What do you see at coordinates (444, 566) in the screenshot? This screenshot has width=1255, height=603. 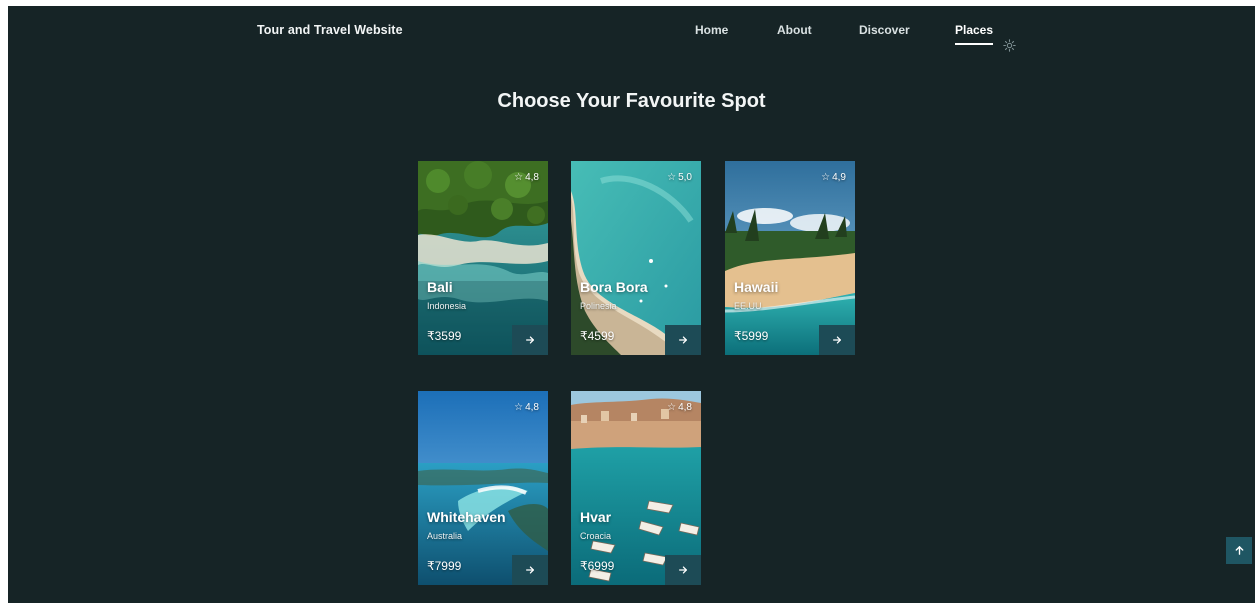 I see `place-price: ₹7999` at bounding box center [444, 566].